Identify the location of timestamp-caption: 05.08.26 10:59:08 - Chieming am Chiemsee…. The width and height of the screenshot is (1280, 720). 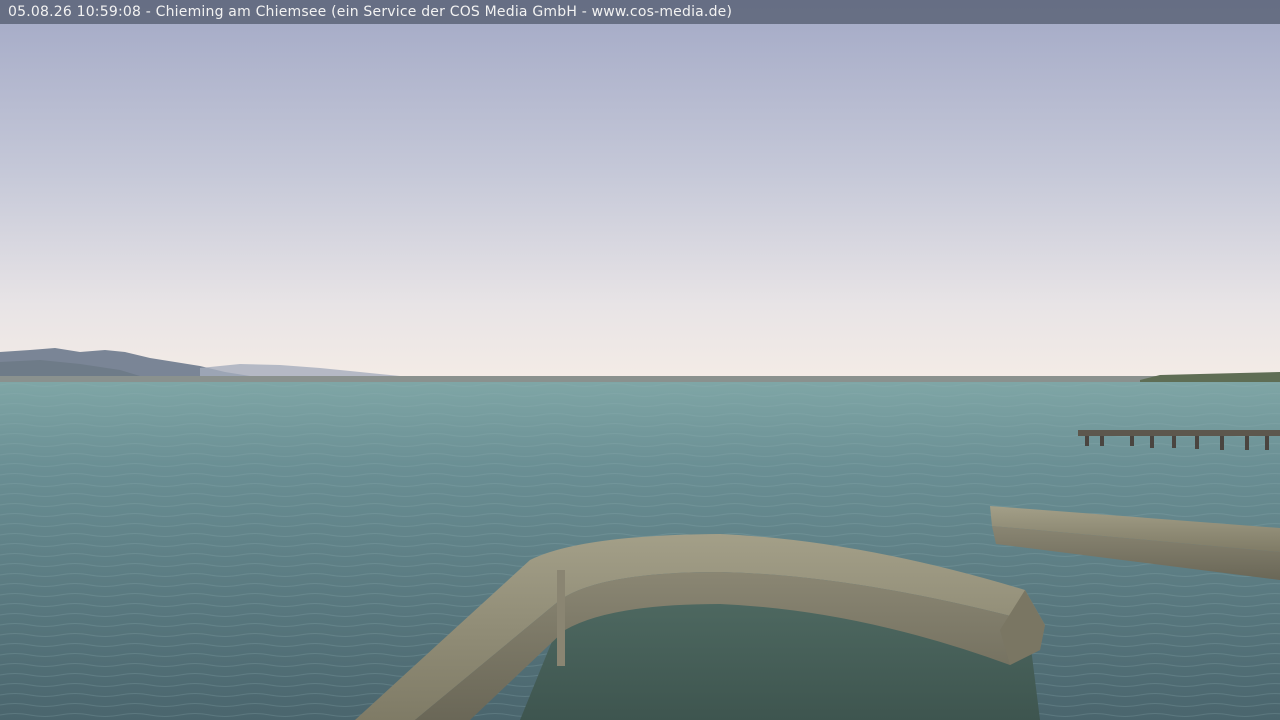
(640, 12).